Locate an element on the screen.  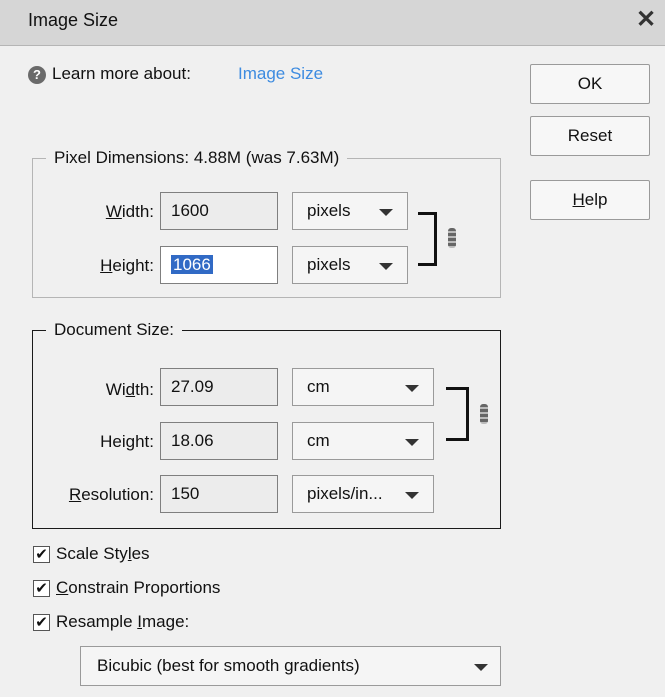
pixel-height-unit-value: pixels is located at coordinates (329, 264).